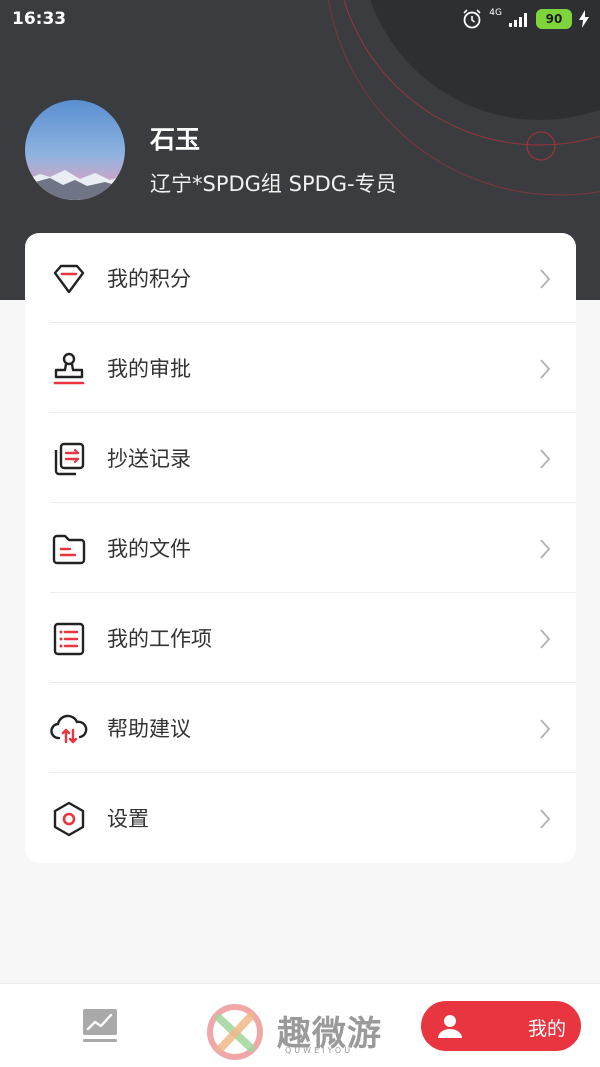 Image resolution: width=600 pixels, height=1067 pixels. Describe the element at coordinates (235, 1032) in the screenshot. I see `watermark-logo-icon` at that location.